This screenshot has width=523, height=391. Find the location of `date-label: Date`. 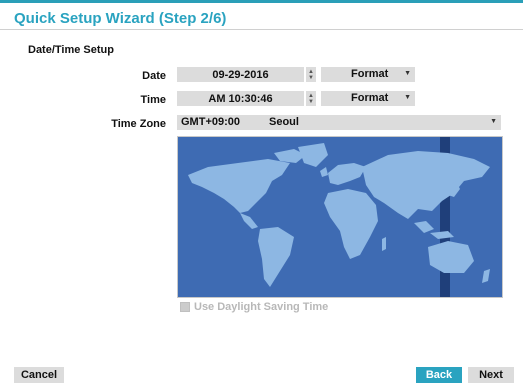

date-label: Date is located at coordinates (154, 76).